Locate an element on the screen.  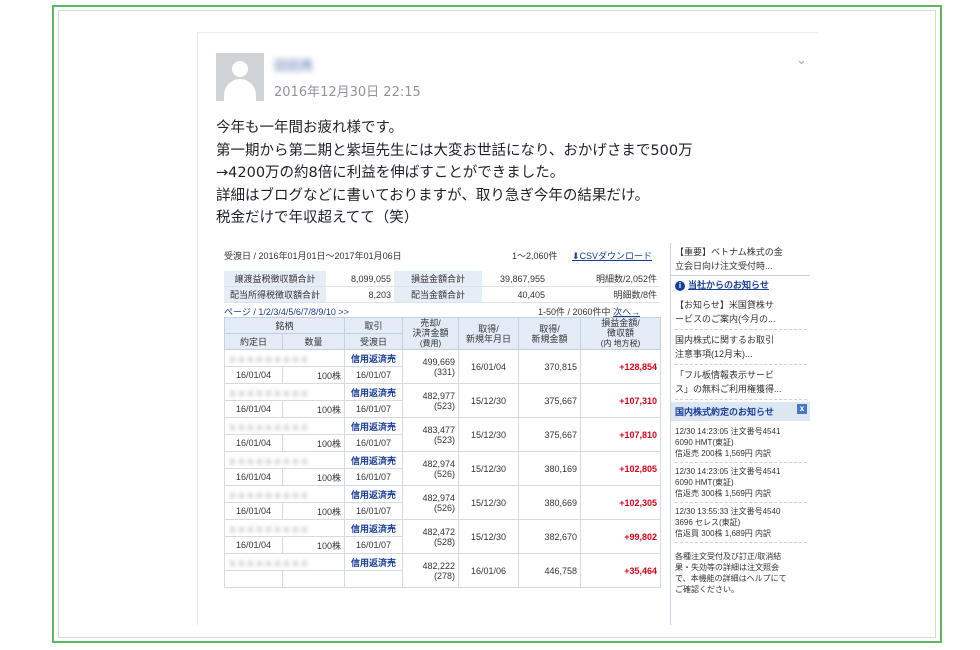
acq-amount: 370,815 is located at coordinates (550, 366).